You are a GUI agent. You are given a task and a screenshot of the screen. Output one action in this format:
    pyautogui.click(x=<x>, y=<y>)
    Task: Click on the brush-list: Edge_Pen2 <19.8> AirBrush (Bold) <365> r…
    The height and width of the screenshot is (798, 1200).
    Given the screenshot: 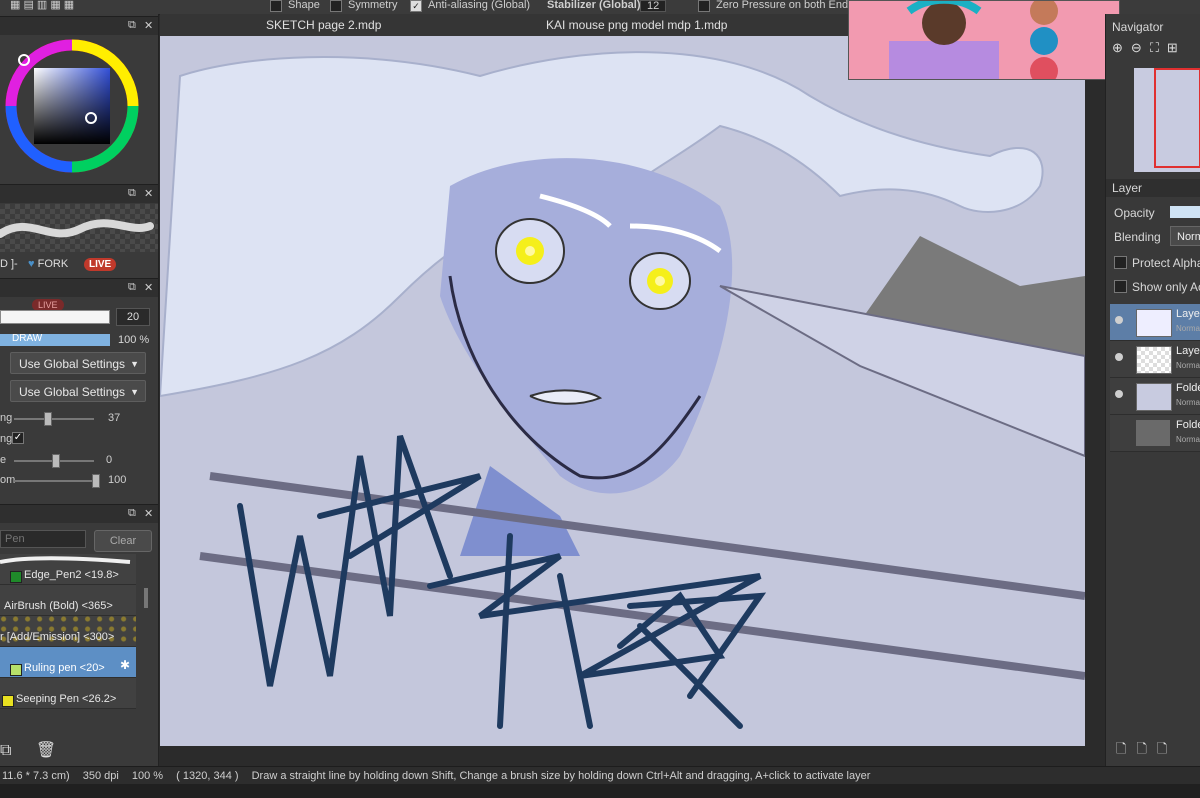 What is the action you would take?
    pyautogui.click(x=74, y=646)
    